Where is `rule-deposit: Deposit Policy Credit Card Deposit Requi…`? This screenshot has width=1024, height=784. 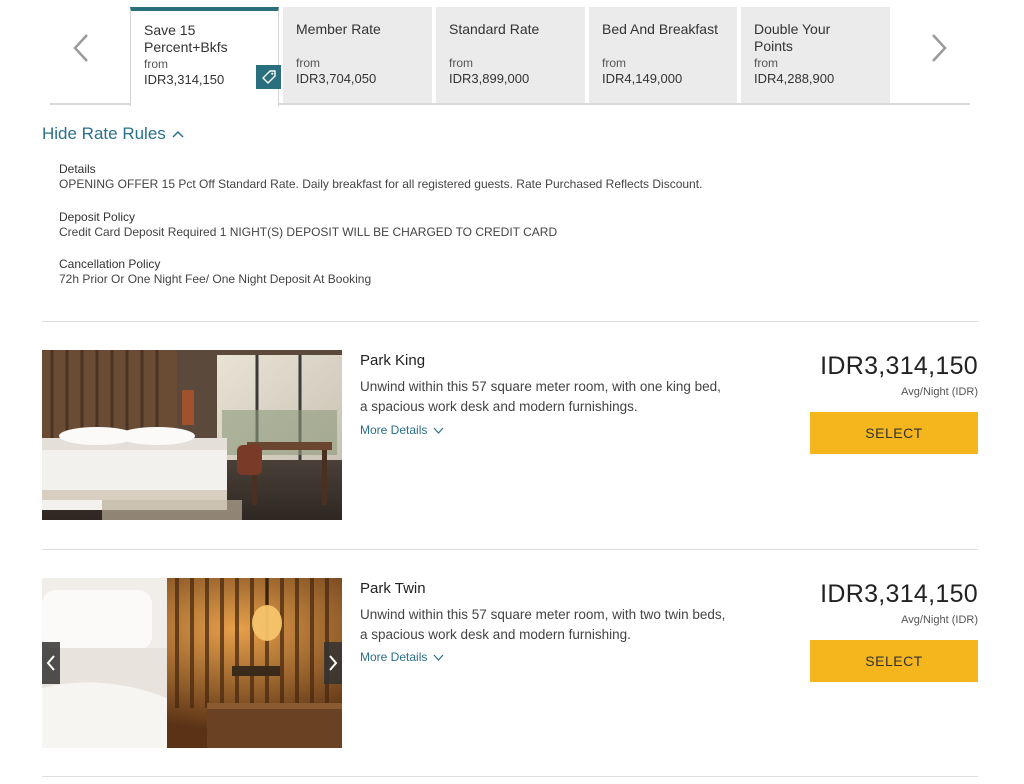
rule-deposit: Deposit Policy Credit Card Deposit Requi… is located at coordinates (308, 225).